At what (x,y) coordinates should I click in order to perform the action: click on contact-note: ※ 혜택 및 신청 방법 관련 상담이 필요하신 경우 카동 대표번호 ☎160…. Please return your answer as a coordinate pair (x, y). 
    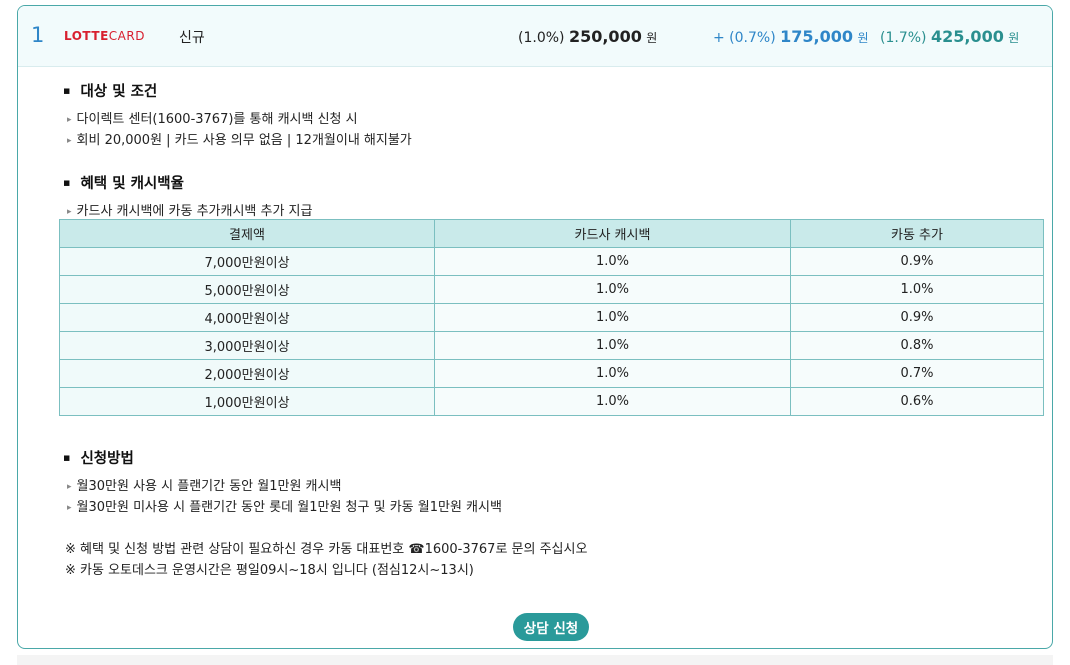
    Looking at the image, I should click on (326, 549).